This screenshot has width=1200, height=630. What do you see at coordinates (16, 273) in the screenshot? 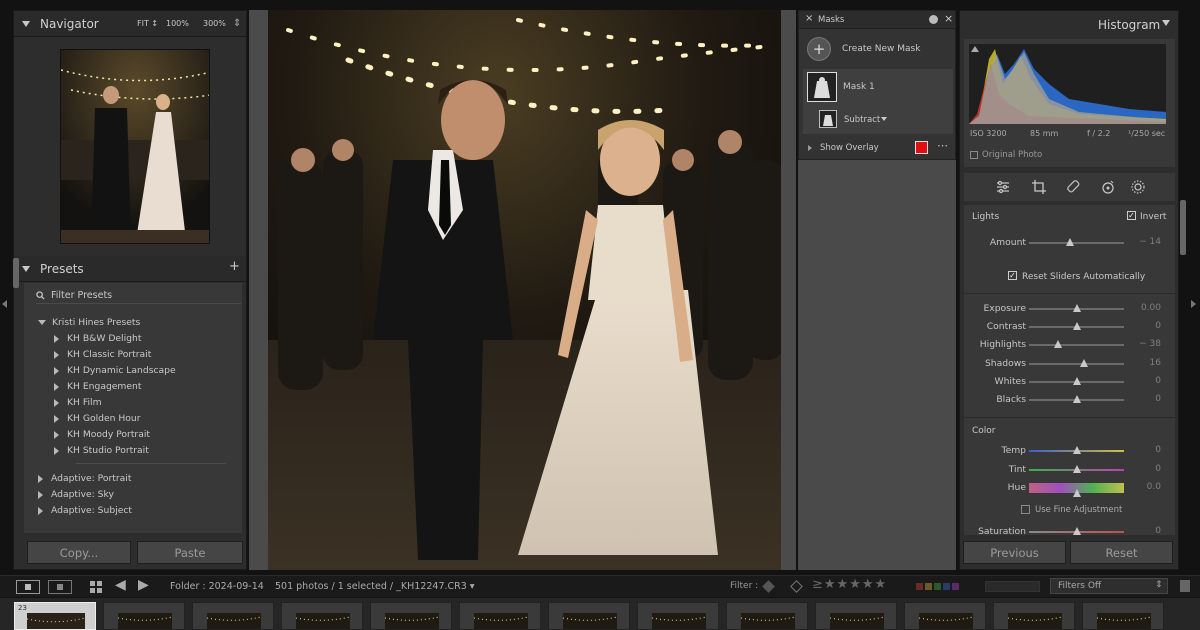
I see `left-panel-scrollbar` at bounding box center [16, 273].